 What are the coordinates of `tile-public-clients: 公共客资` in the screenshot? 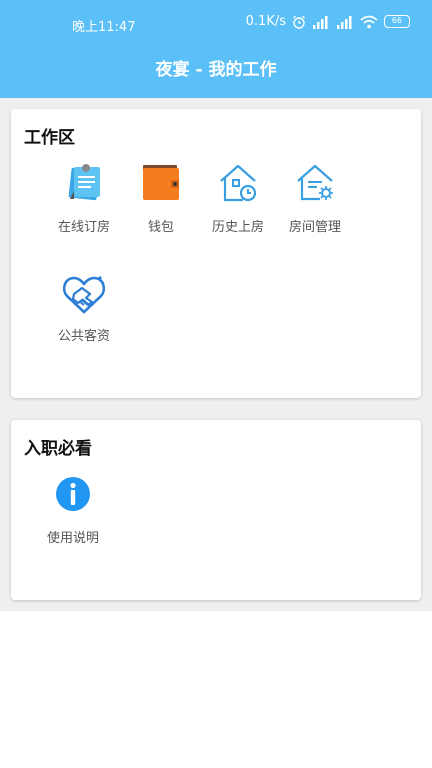 It's located at (84, 317).